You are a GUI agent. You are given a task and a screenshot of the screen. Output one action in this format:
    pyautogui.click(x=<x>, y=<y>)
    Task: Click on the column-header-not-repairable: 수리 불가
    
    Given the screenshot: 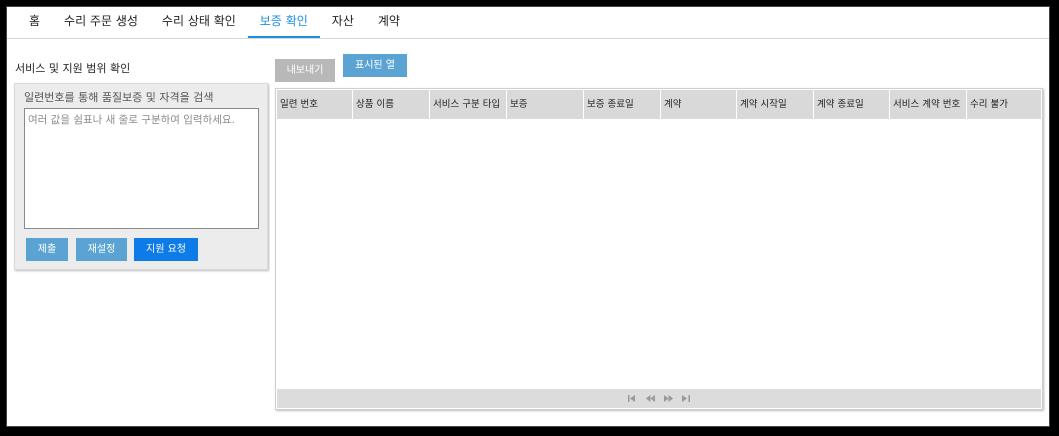 What is the action you would take?
    pyautogui.click(x=1004, y=104)
    